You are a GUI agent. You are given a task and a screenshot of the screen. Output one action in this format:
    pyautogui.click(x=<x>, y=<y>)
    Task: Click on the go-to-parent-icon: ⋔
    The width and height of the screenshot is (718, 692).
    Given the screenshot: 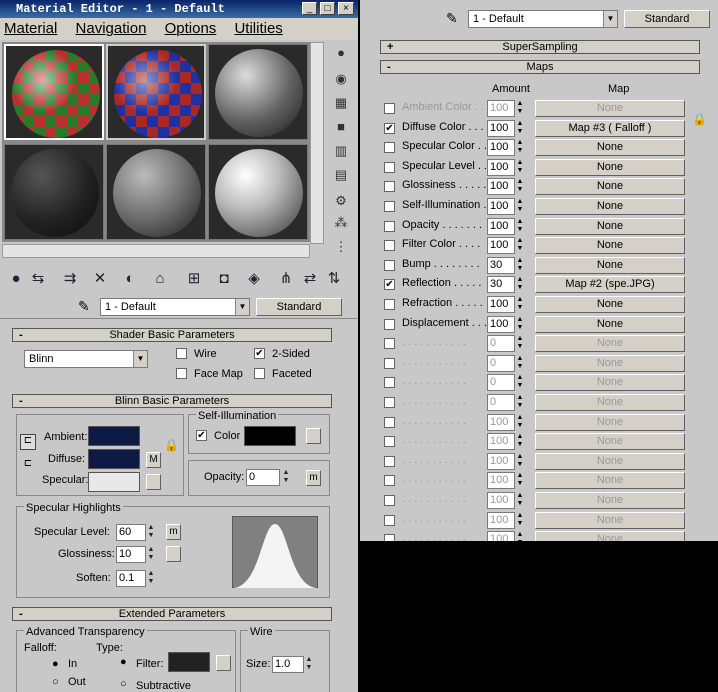 What is the action you would take?
    pyautogui.click(x=286, y=279)
    